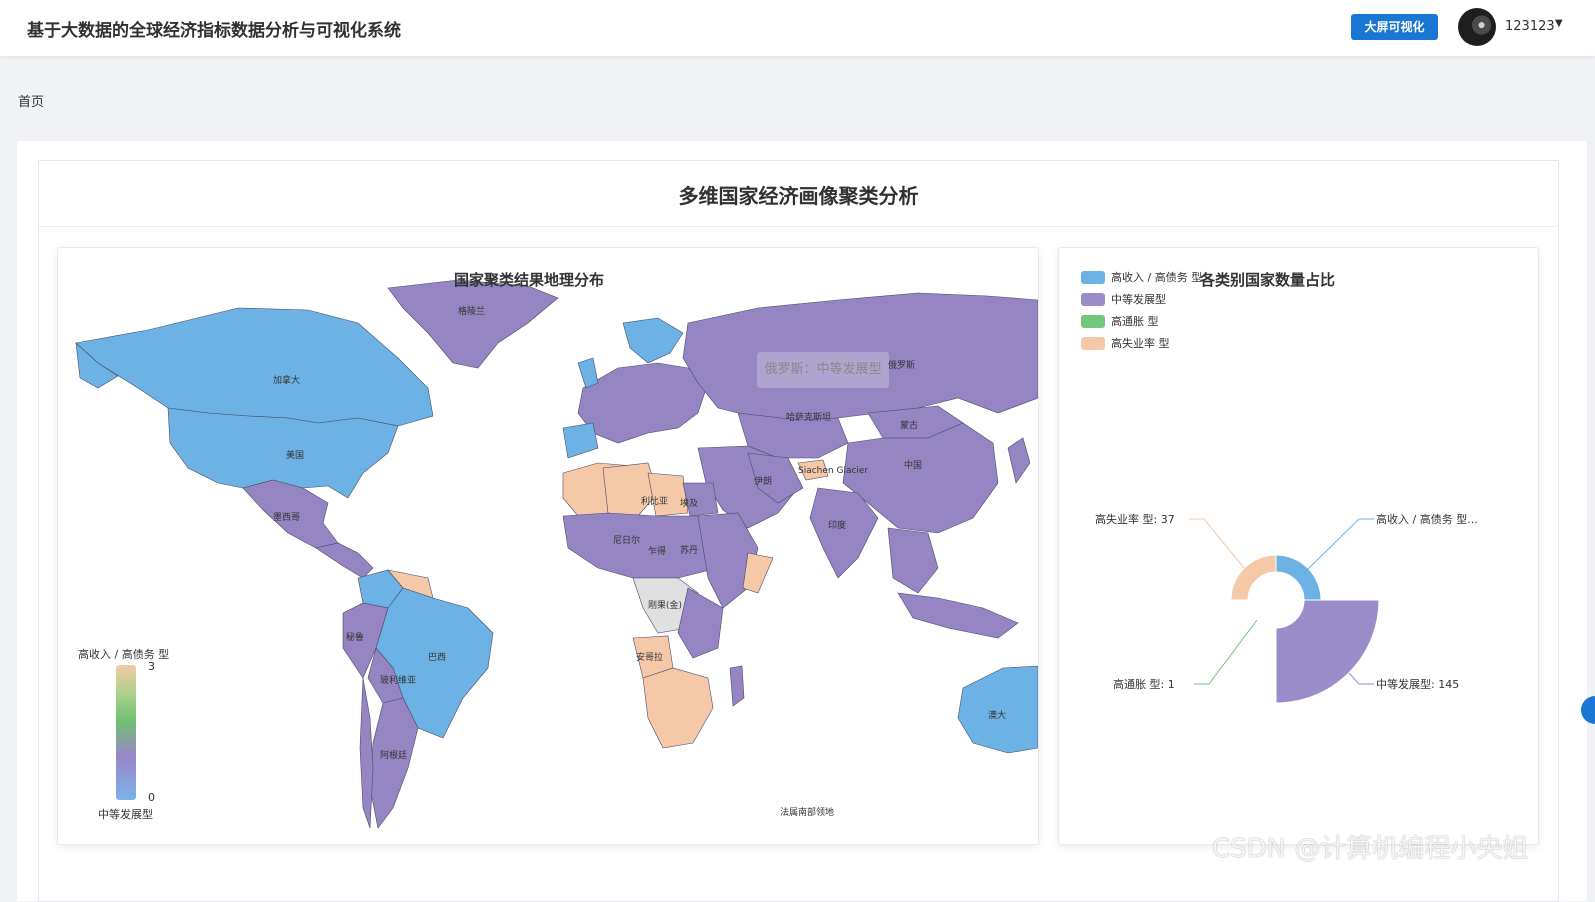  I want to click on visual-map-top-label: 高收入 / 高债务 型, so click(124, 654).